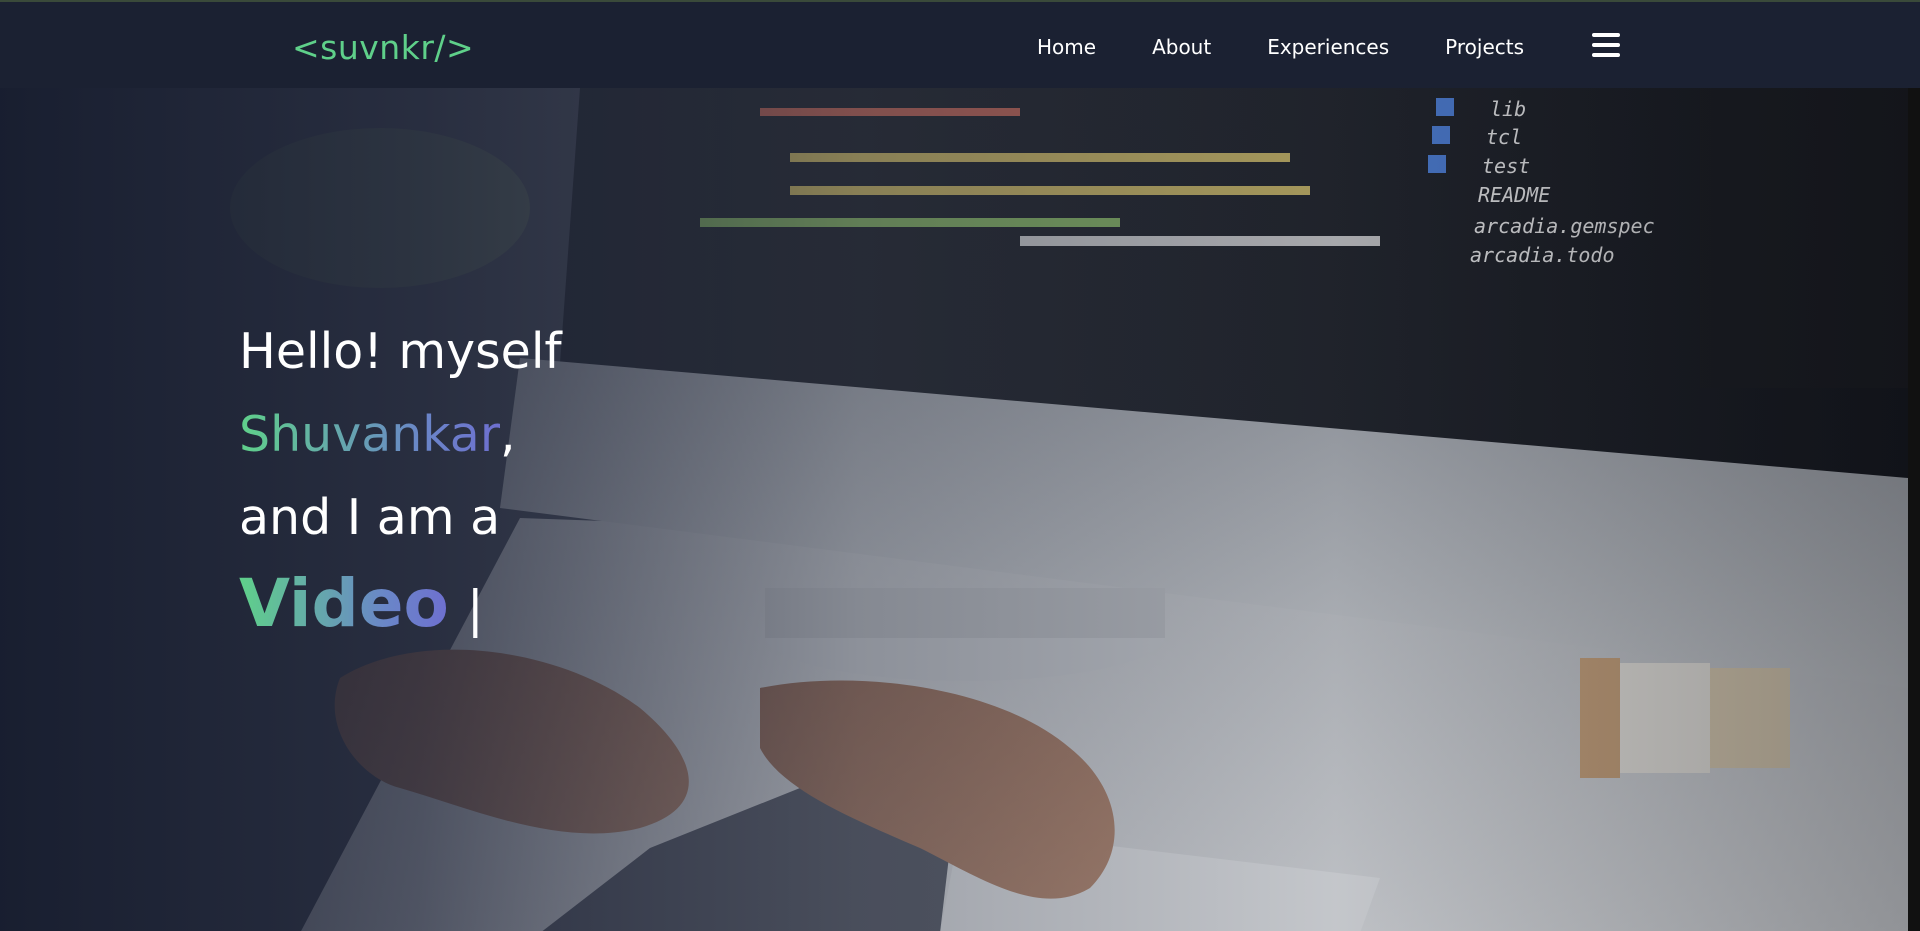  What do you see at coordinates (1181, 47) in the screenshot?
I see `nav-link-about: About` at bounding box center [1181, 47].